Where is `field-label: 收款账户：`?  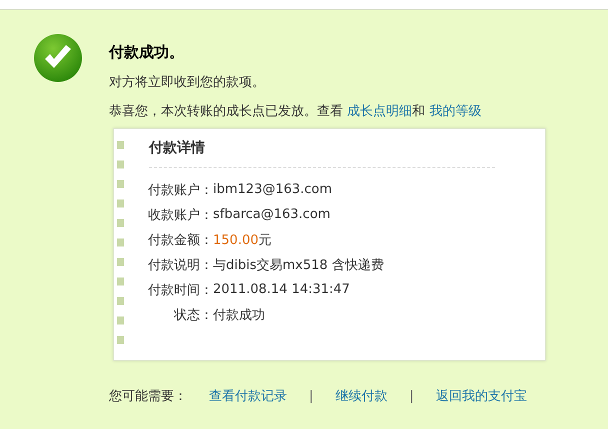
field-label: 收款账户： is located at coordinates (180, 215).